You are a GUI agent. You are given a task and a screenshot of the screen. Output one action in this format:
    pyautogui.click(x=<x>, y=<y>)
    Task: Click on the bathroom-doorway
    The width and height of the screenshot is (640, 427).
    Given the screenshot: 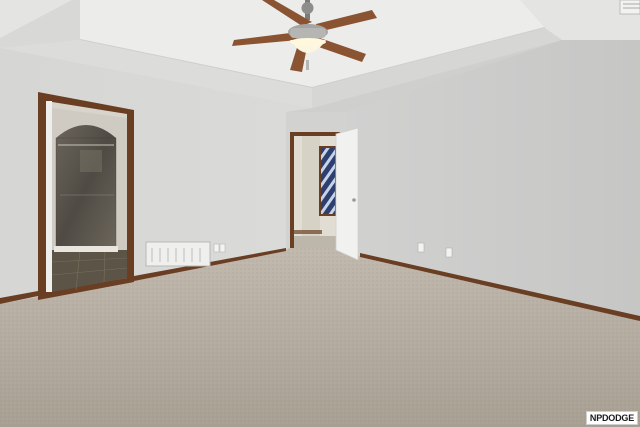 What is the action you would take?
    pyautogui.click(x=86, y=196)
    